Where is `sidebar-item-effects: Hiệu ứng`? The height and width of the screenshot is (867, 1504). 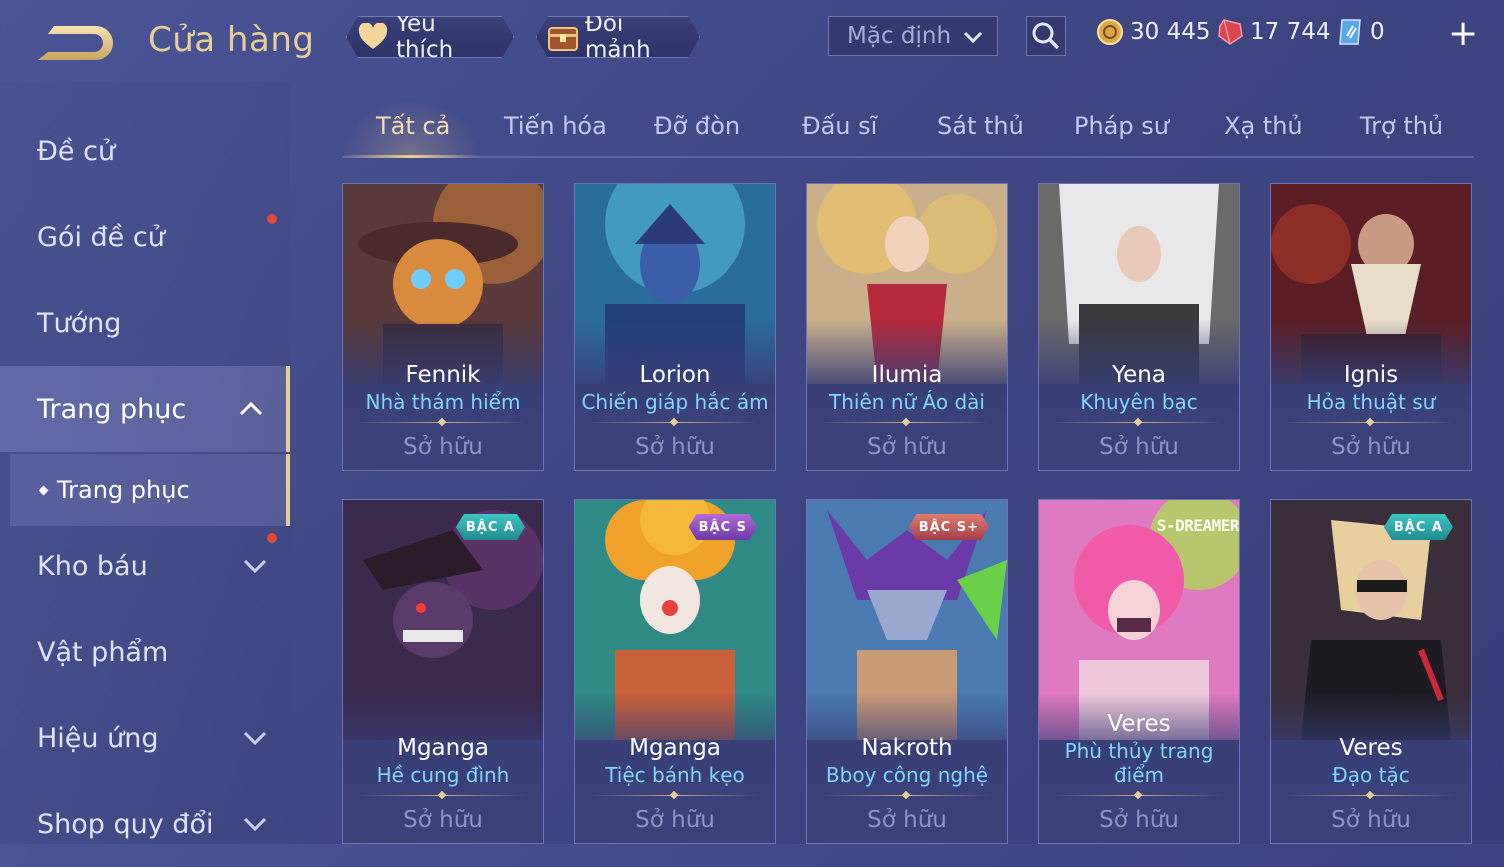
sidebar-item-effects: Hiệu ứng is located at coordinates (145, 738).